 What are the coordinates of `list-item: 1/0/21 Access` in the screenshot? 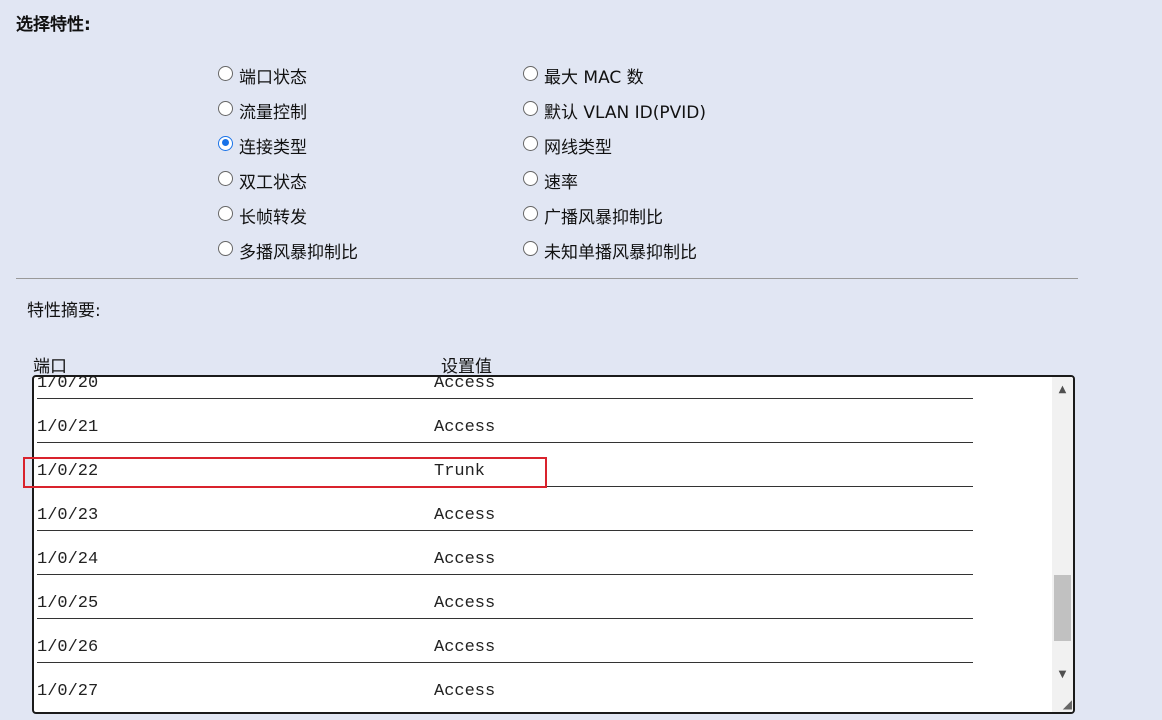 It's located at (542, 421).